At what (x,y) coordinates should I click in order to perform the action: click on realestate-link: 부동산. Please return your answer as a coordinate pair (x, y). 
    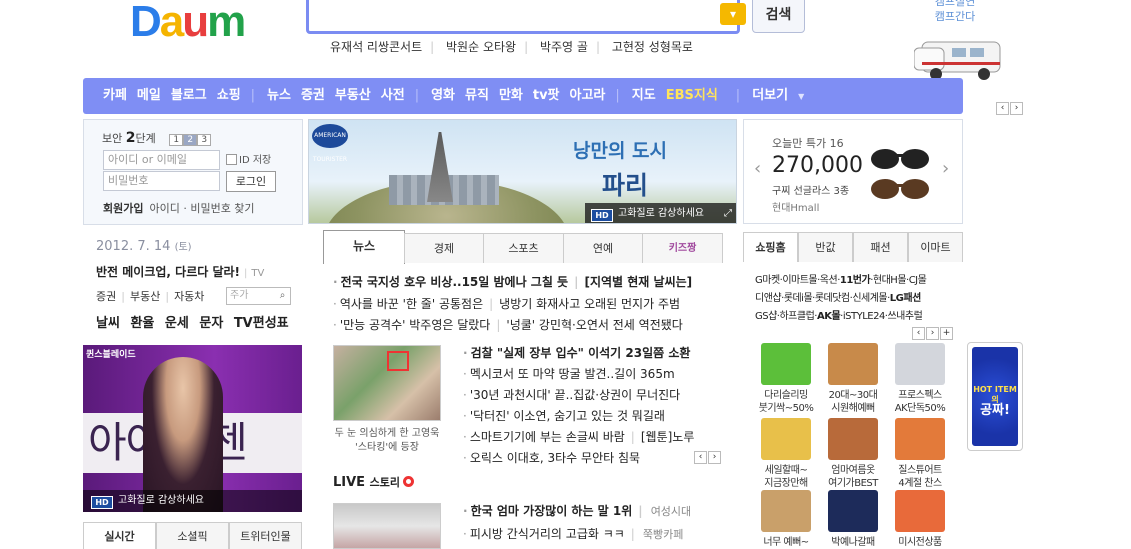
    Looking at the image, I should click on (145, 296).